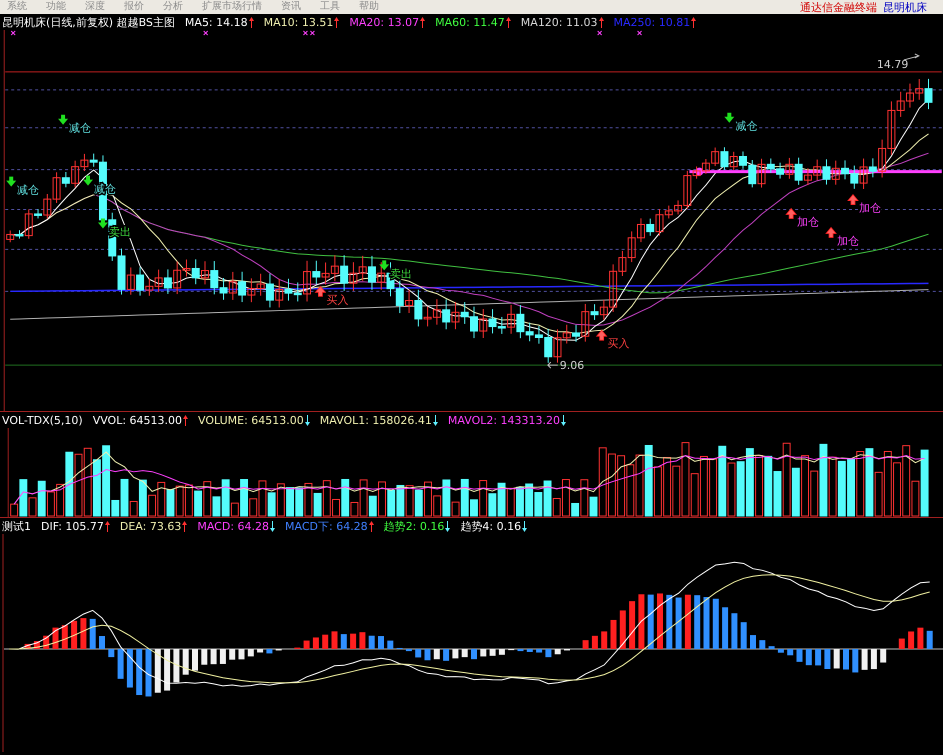 This screenshot has width=943, height=755. I want to click on indicator-value: MAVOL2: 143313.20, so click(504, 420).